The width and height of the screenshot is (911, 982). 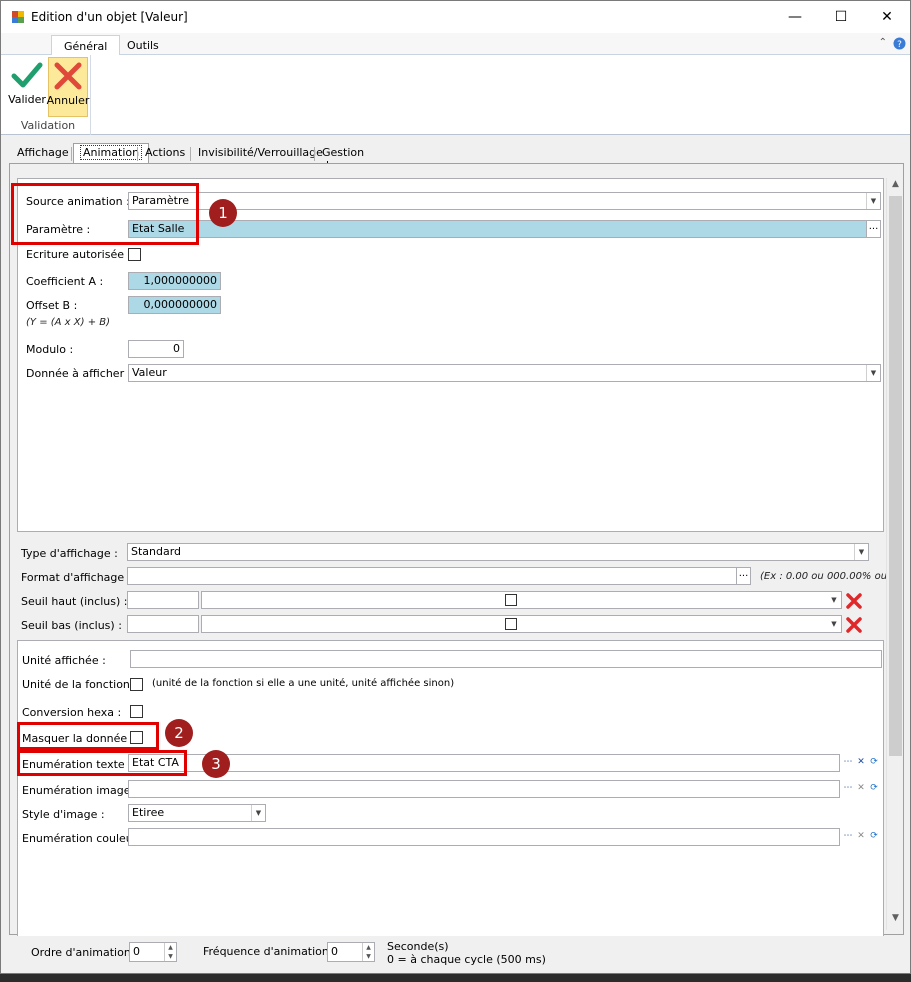 I want to click on scroll-down-icon: ▼, so click(x=895, y=921).